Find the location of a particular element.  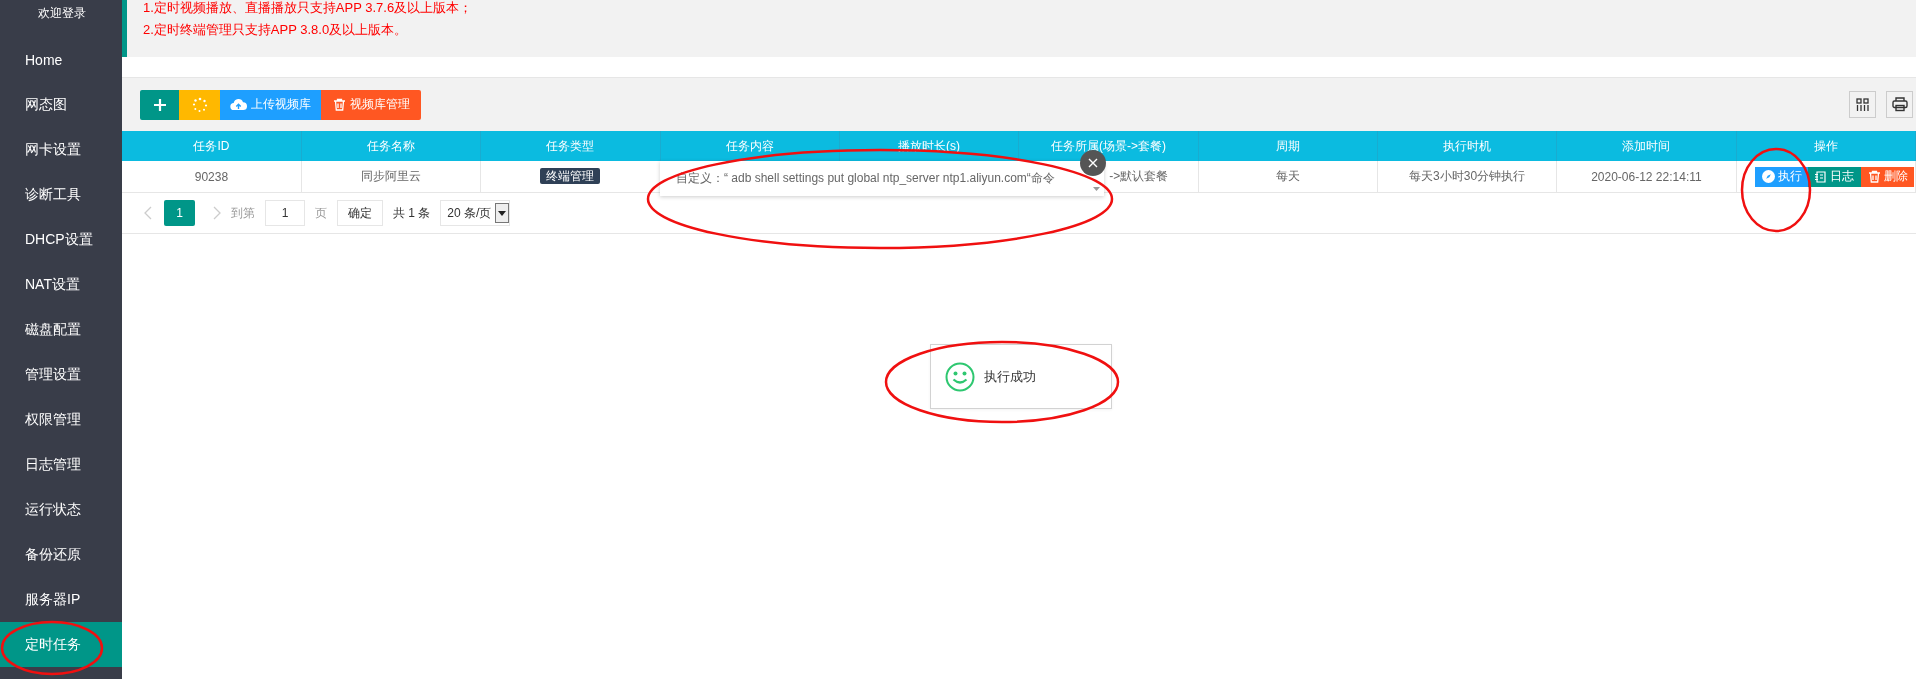

table-cell: 90238 is located at coordinates (212, 177).